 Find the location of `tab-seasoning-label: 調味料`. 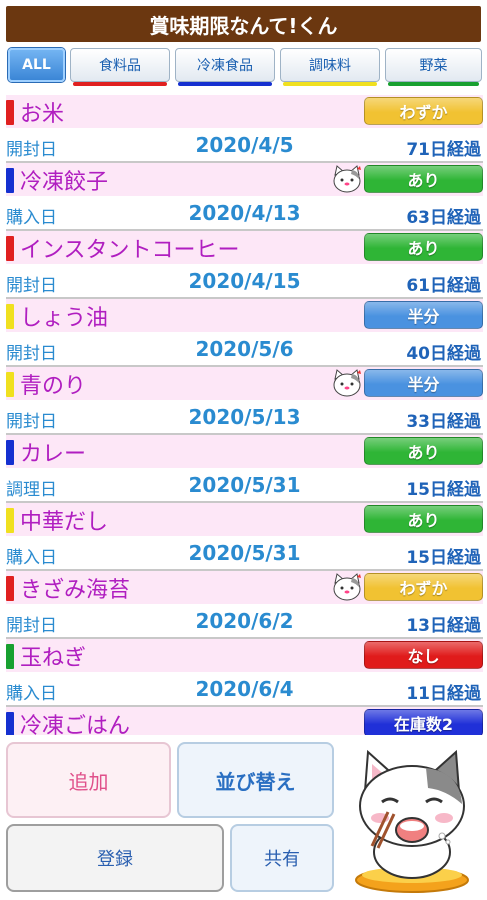

tab-seasoning-label: 調味料 is located at coordinates (330, 66).